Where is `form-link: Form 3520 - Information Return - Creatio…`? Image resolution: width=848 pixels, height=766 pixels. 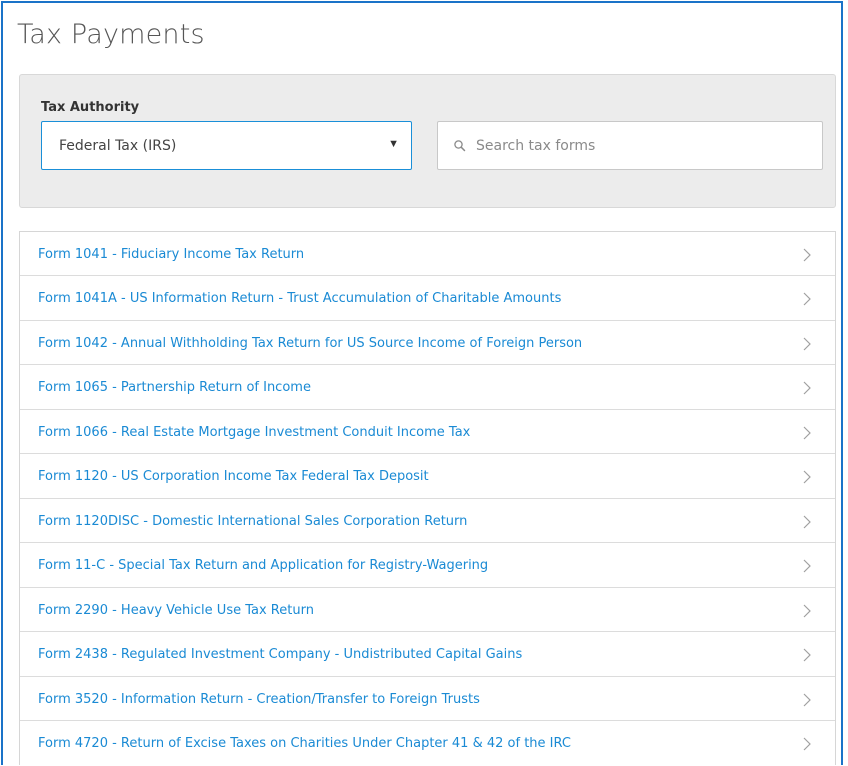
form-link: Form 3520 - Information Return - Creatio… is located at coordinates (259, 699).